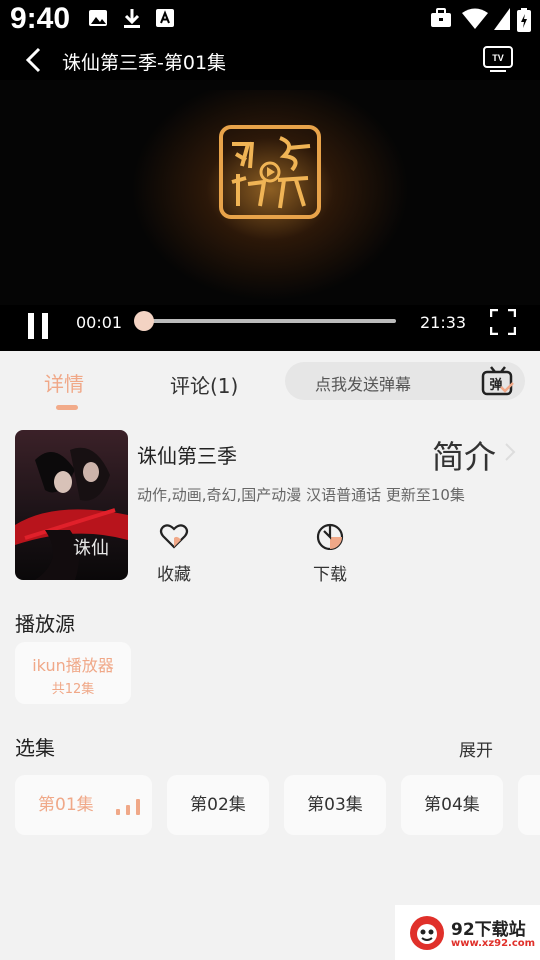 The width and height of the screenshot is (540, 960). Describe the element at coordinates (73, 689) in the screenshot. I see `source-count: 共12集` at that location.